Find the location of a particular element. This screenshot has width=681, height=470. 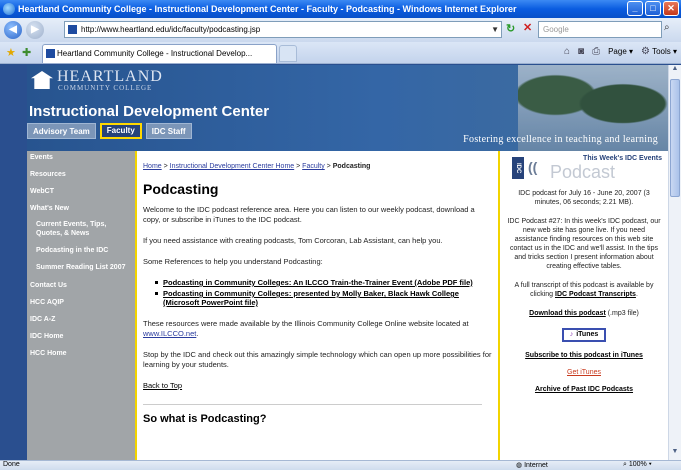

window-controls: _ □ ✕ is located at coordinates (653, 8).